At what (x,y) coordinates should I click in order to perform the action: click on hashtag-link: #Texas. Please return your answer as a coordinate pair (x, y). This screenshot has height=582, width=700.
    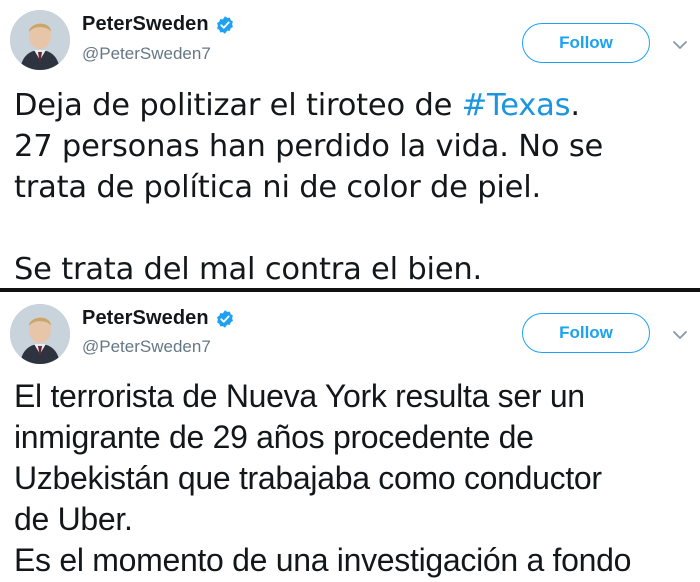
    Looking at the image, I should click on (516, 105).